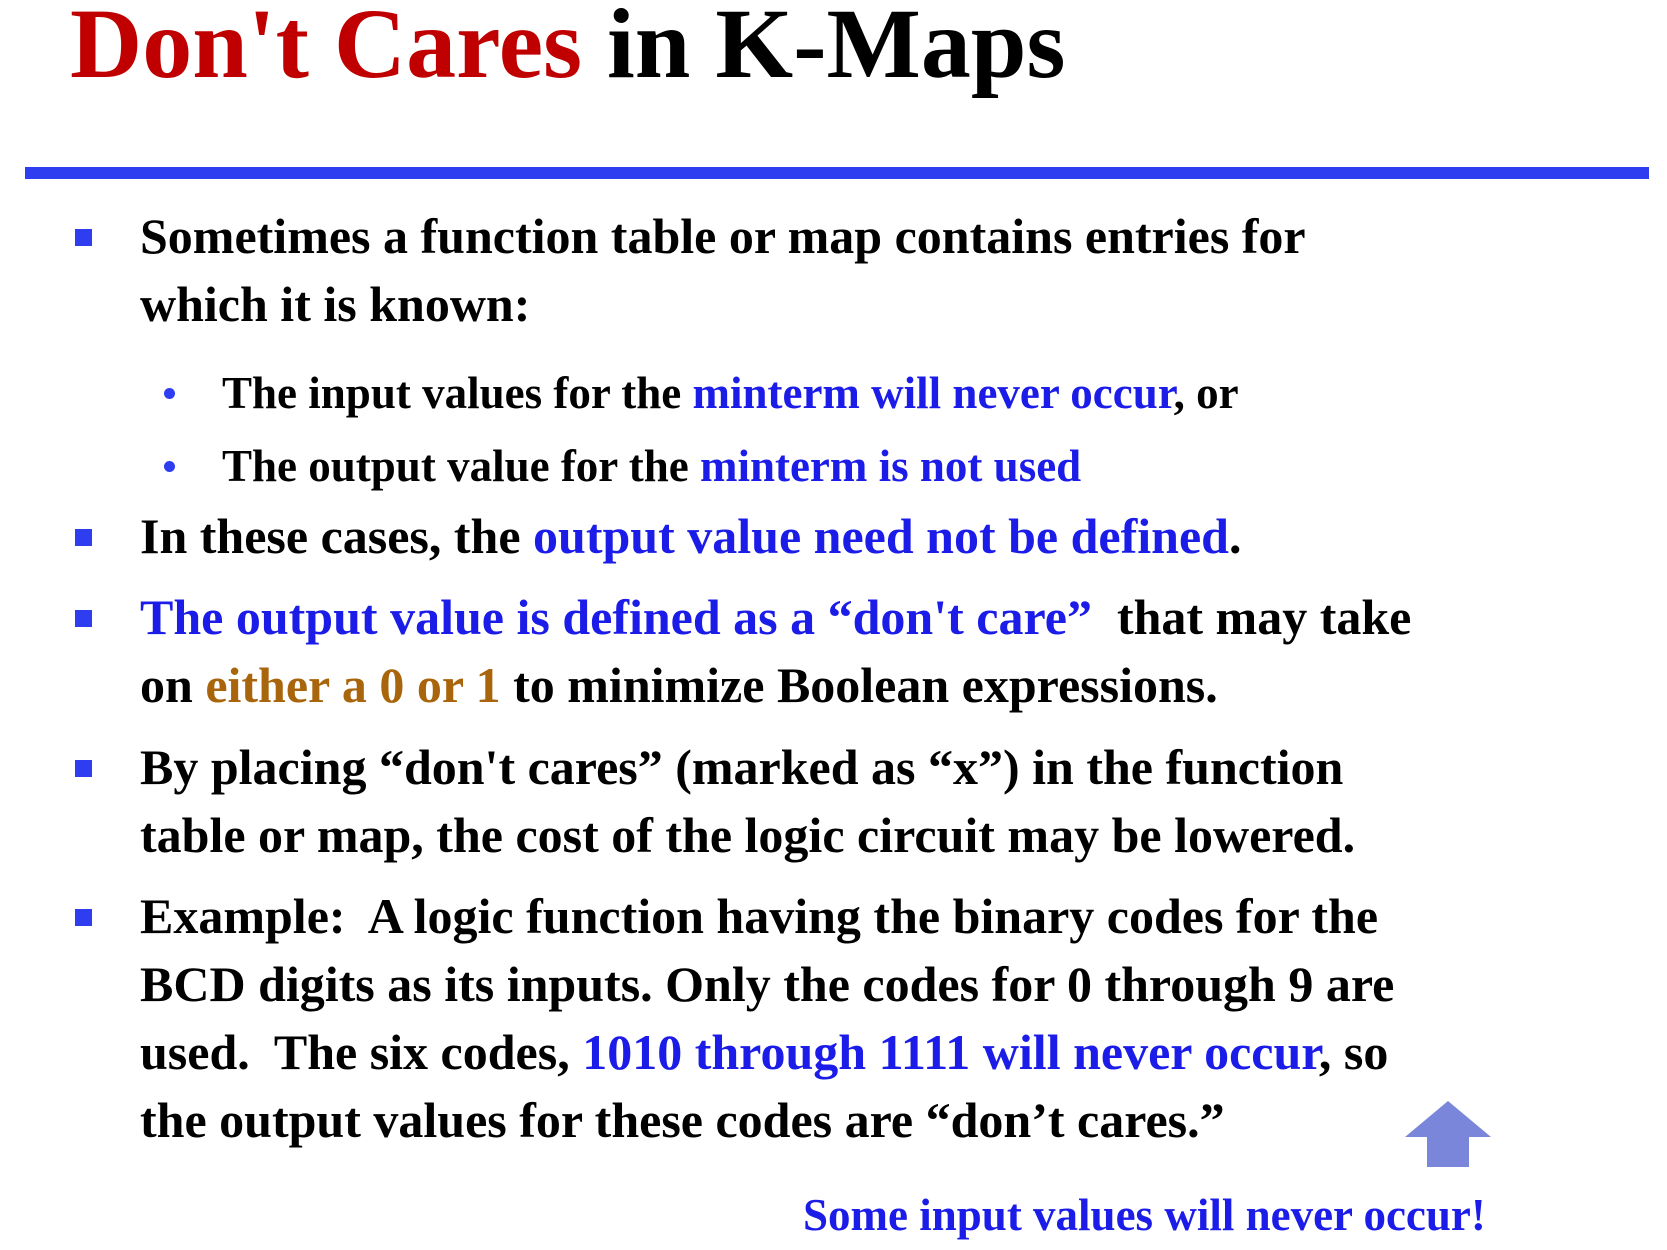 This screenshot has width=1667, height=1250. I want to click on callout-caption: Some input values will never occur!, so click(1144, 1215).